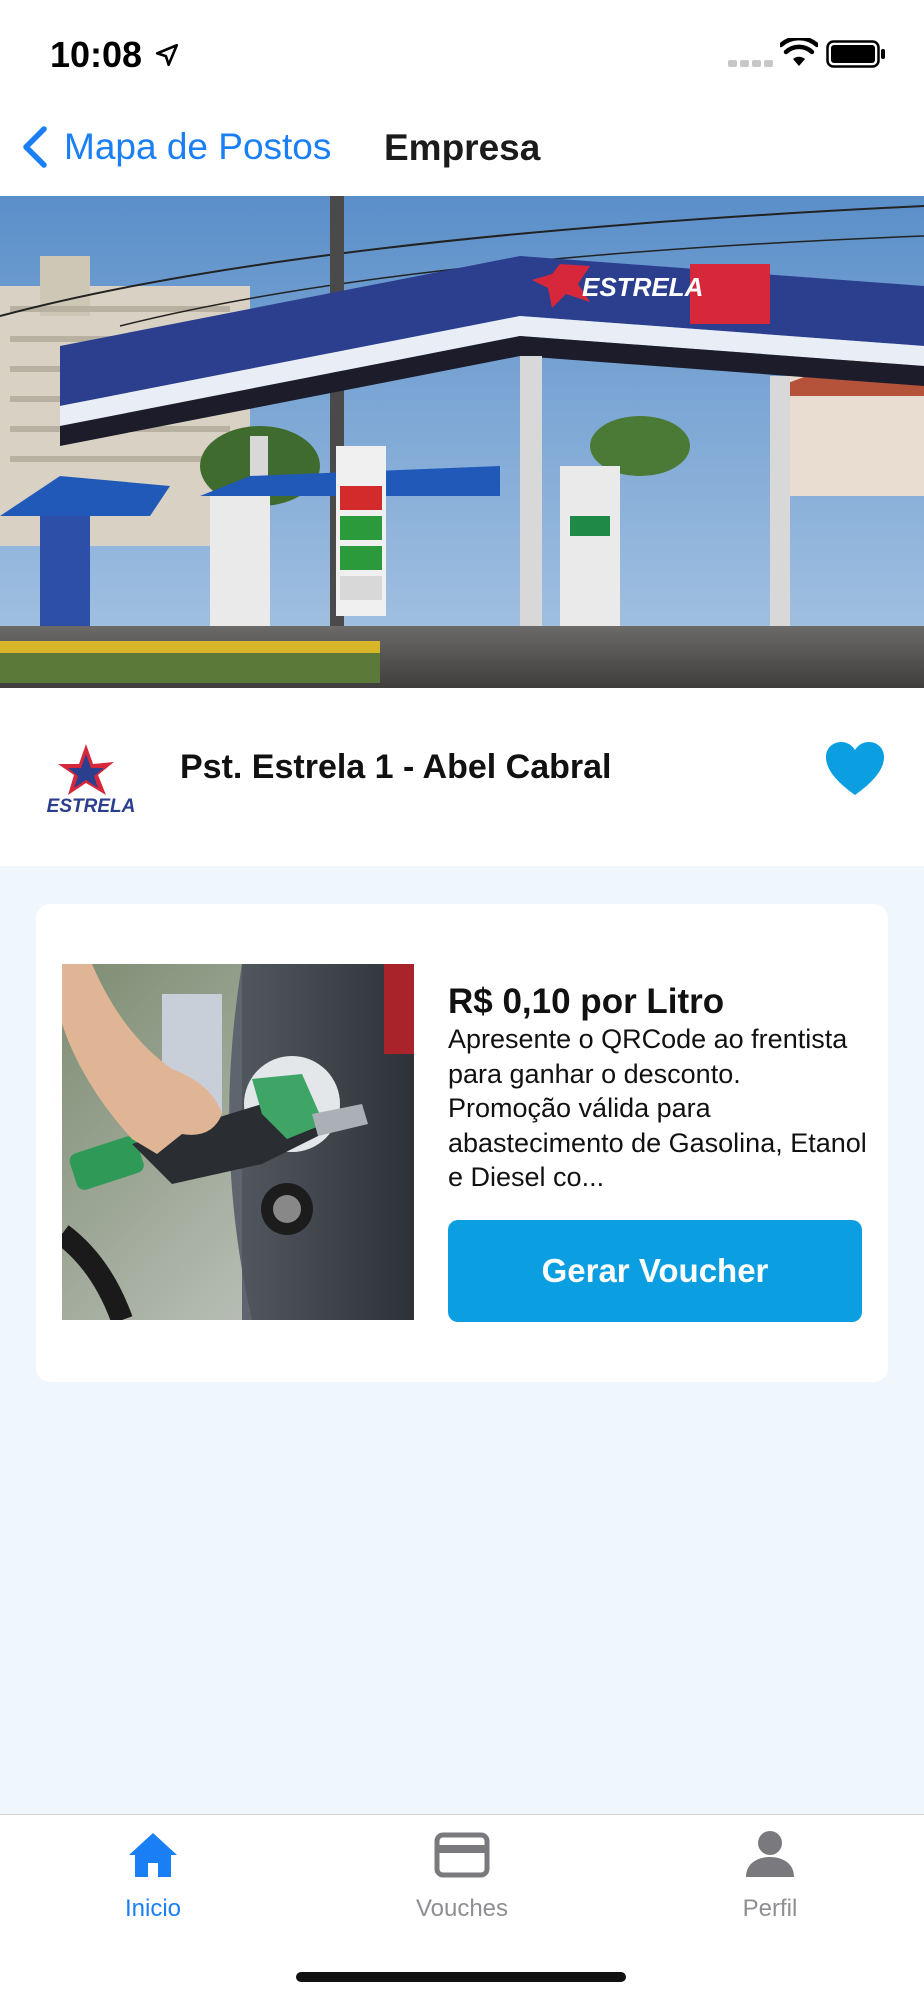 Image resolution: width=924 pixels, height=2000 pixels. I want to click on heart-icon, so click(855, 769).